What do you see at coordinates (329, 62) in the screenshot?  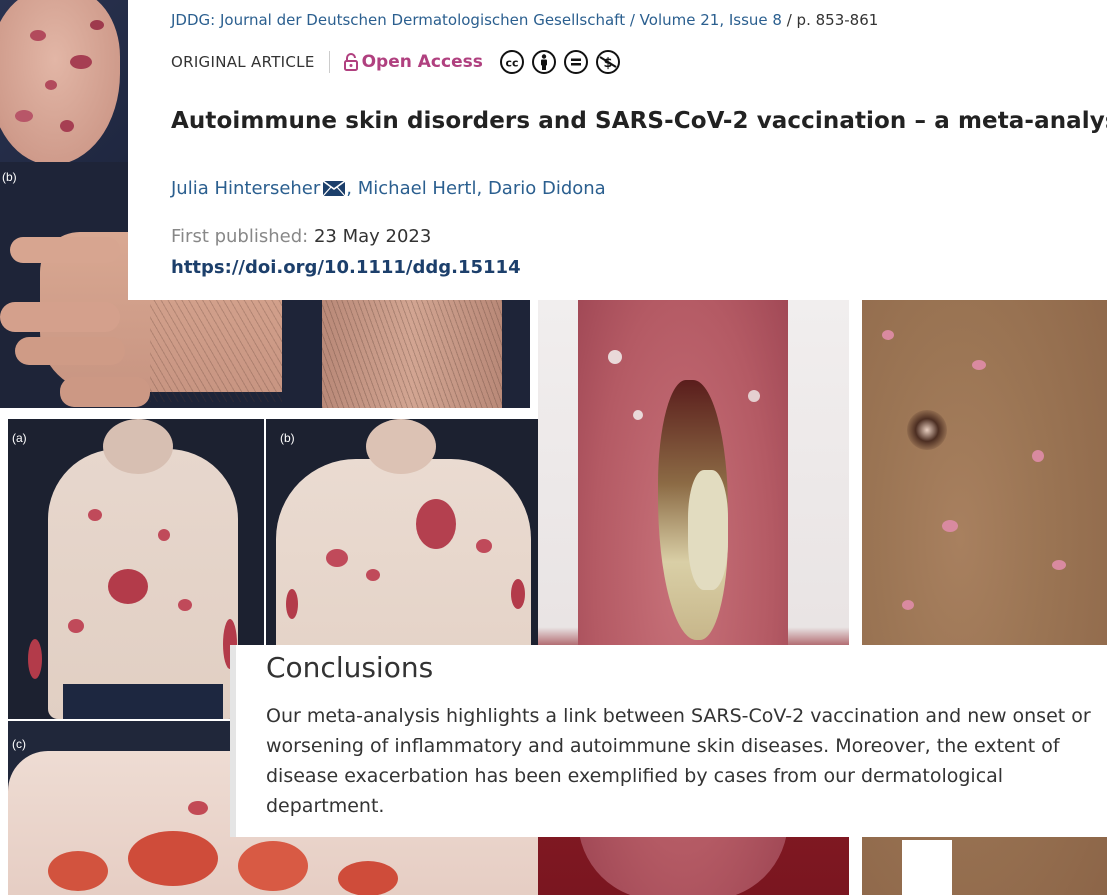 I see `divider` at bounding box center [329, 62].